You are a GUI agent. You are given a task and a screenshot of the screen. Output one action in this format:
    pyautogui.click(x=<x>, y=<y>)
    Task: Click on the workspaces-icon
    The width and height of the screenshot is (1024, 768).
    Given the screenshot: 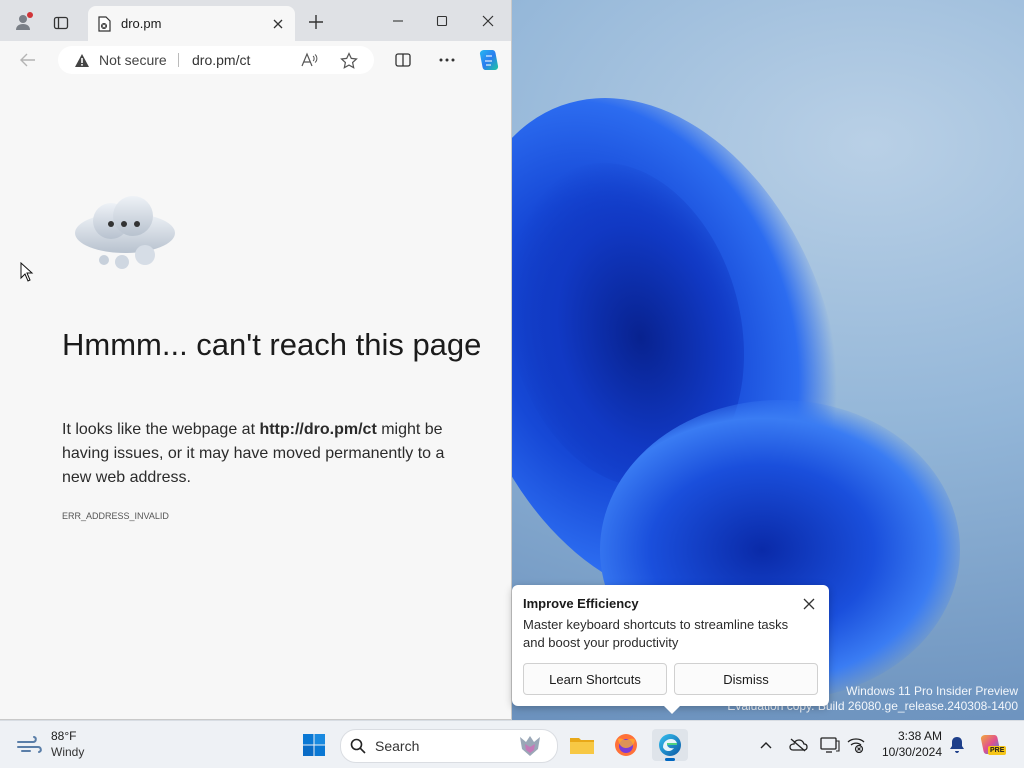 What is the action you would take?
    pyautogui.click(x=61, y=23)
    